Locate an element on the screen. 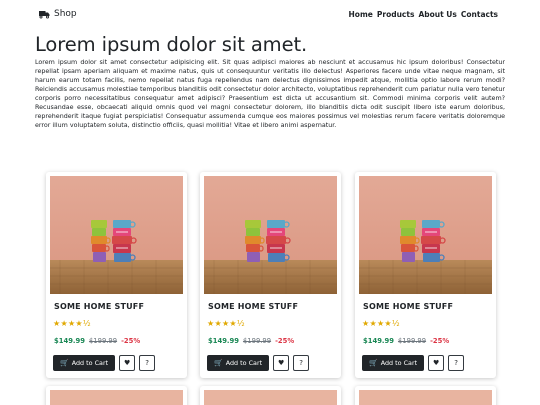 Image resolution: width=540 pixels, height=405 pixels. nav-link-home: Home is located at coordinates (361, 14).